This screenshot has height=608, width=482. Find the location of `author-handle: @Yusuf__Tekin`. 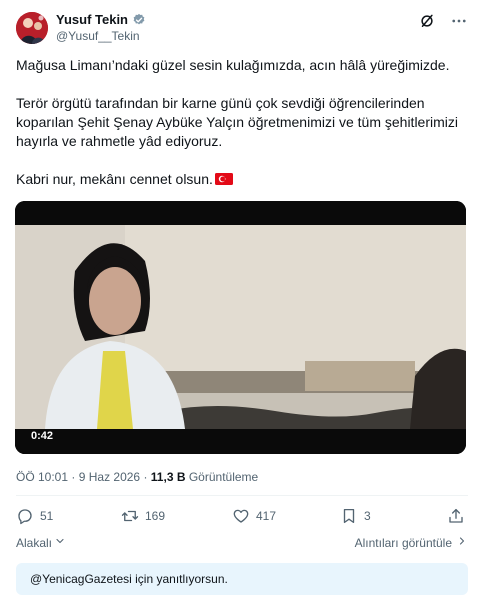

author-handle: @Yusuf__Tekin is located at coordinates (98, 36).